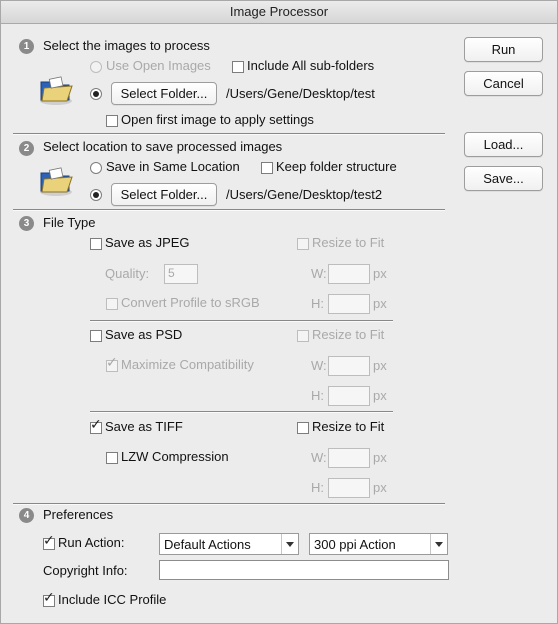  What do you see at coordinates (96, 195) in the screenshot?
I see `select-destination-radio` at bounding box center [96, 195].